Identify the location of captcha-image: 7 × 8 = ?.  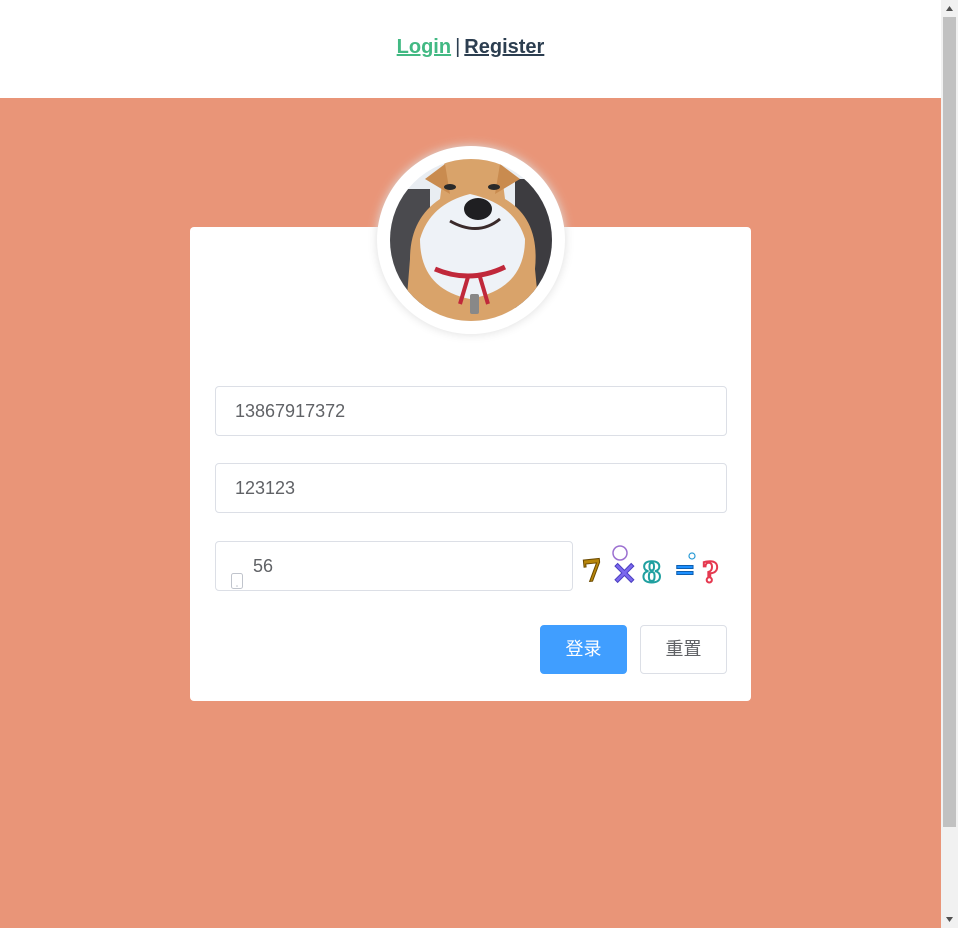
(653, 568).